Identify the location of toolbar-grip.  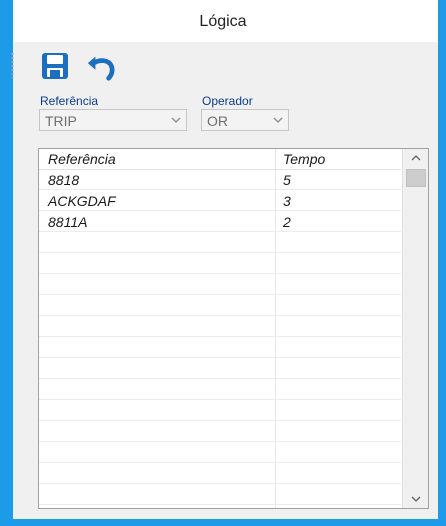
(12, 65).